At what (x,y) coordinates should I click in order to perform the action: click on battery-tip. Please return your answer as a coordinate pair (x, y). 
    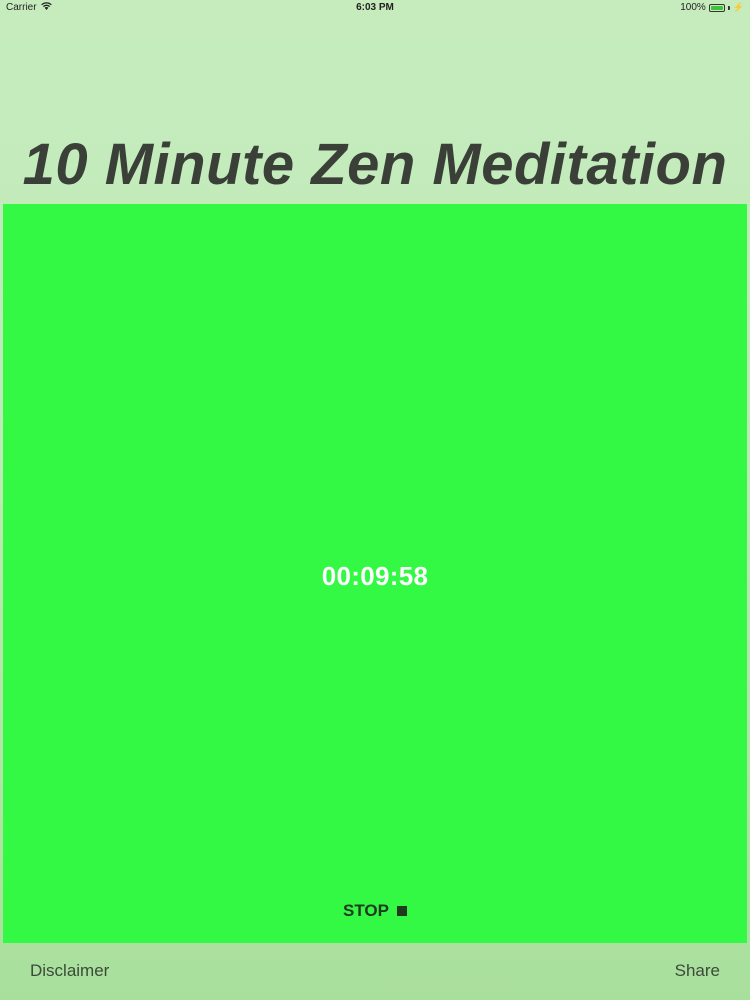
    Looking at the image, I should click on (728, 7).